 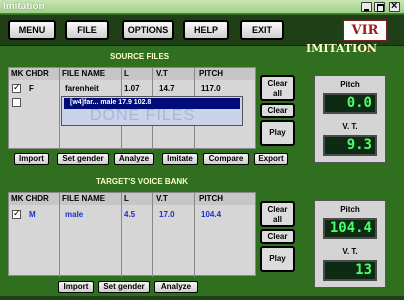 I want to click on file-button: FILE, so click(x=87, y=30).